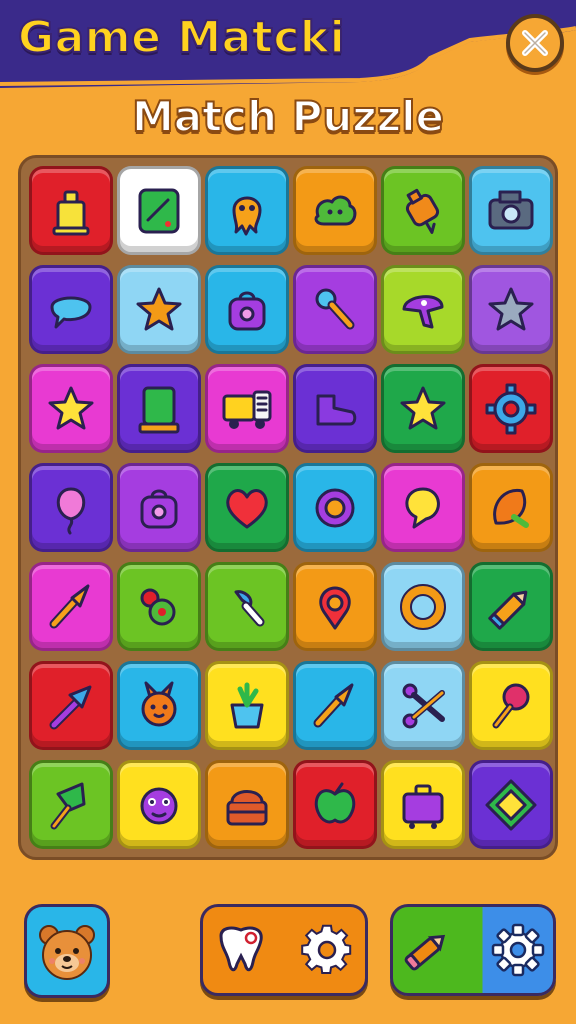 The image size is (576, 1024). I want to click on orange-leaf-icon, so click(511, 508).